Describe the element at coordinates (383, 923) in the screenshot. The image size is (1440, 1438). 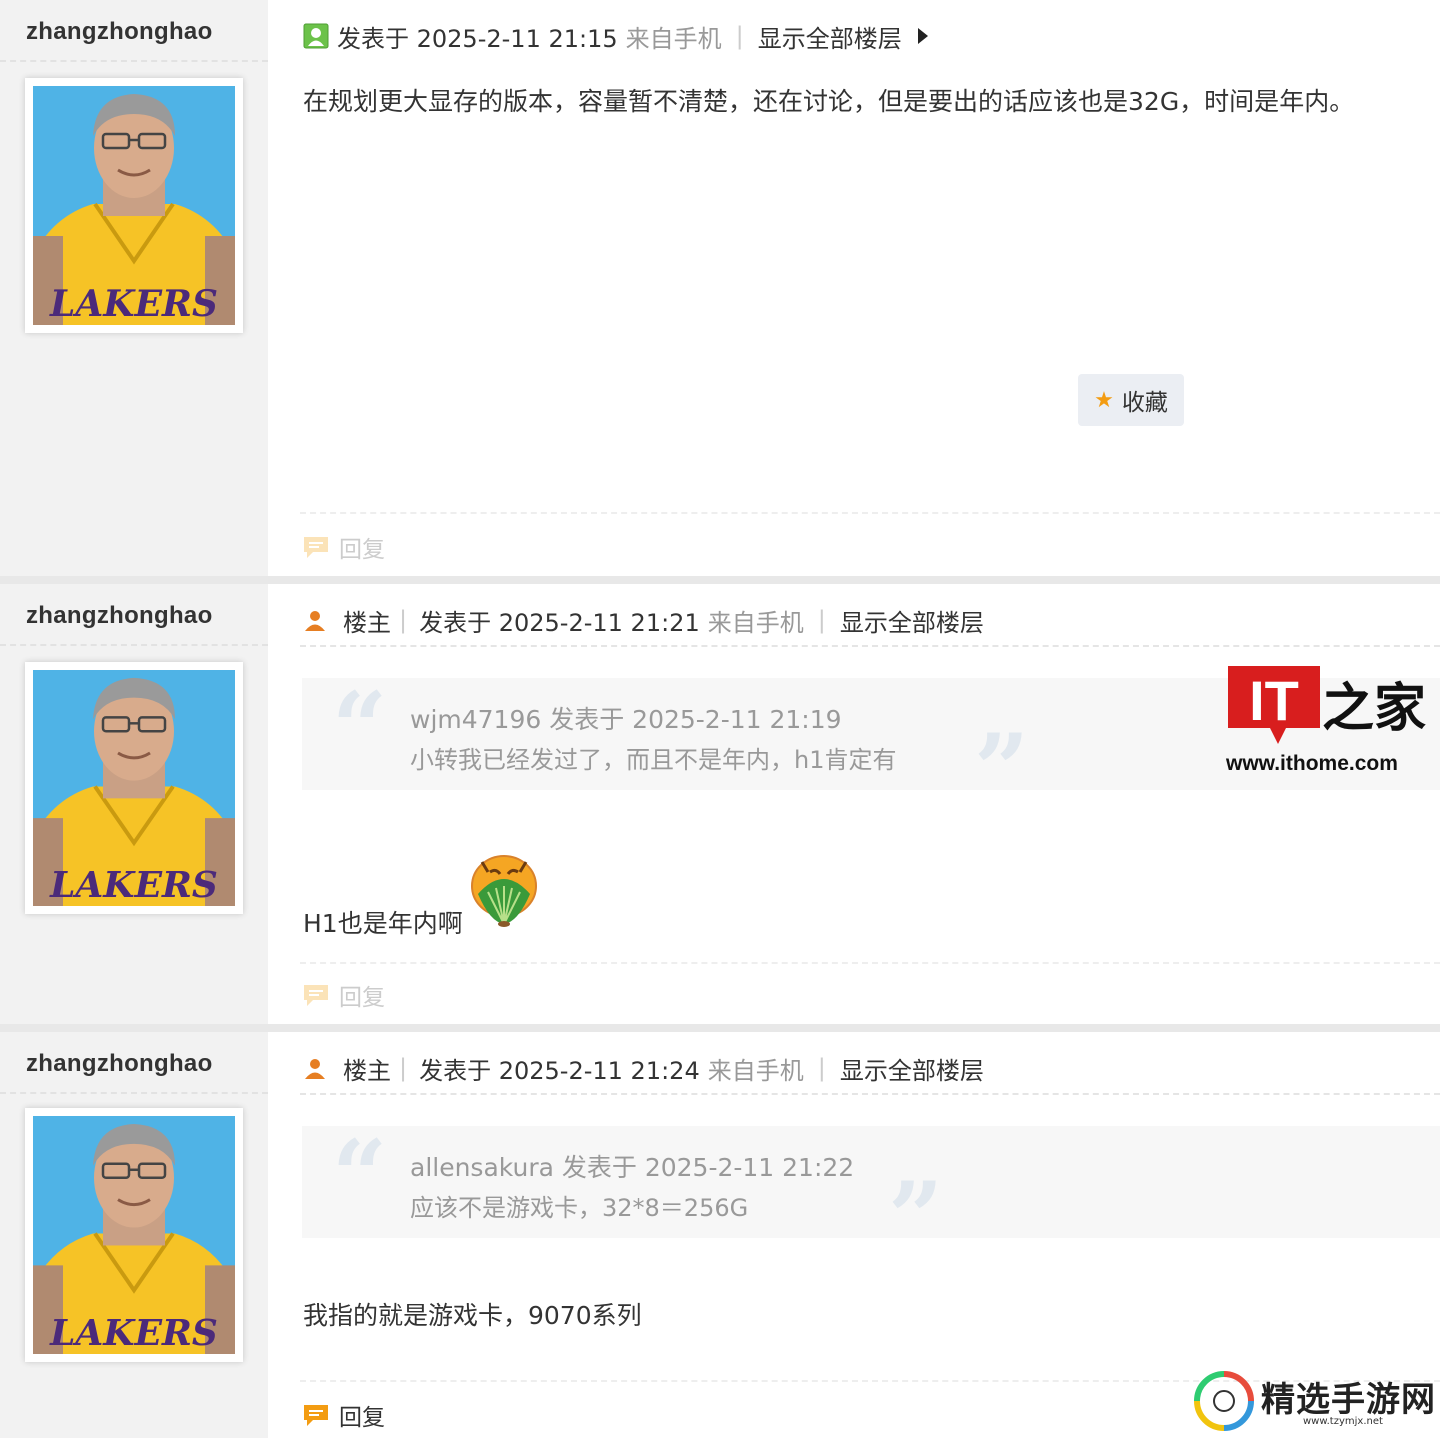
I see `post-body: H1也是年内啊` at that location.